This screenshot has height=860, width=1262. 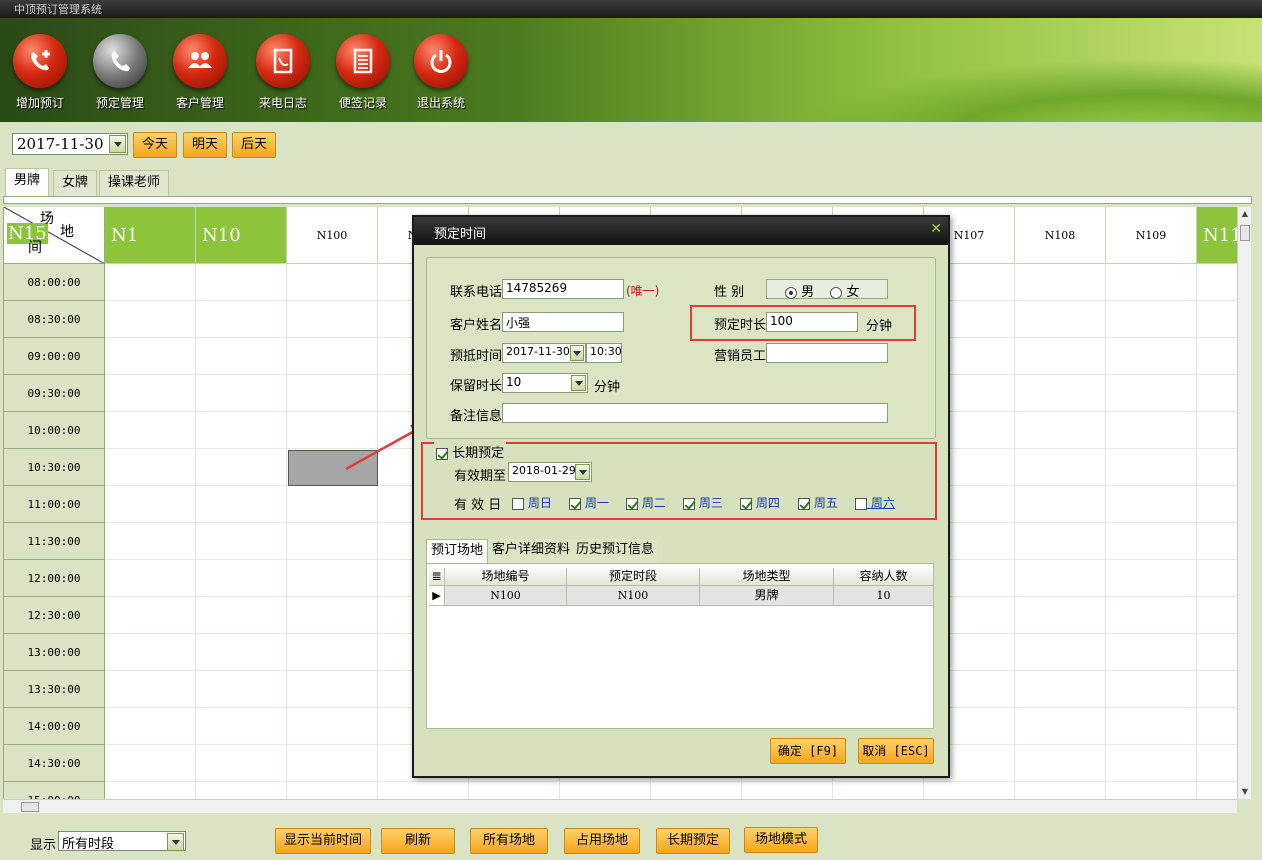 What do you see at coordinates (531, 551) in the screenshot?
I see `tab-customer-details: 客户详细资料` at bounding box center [531, 551].